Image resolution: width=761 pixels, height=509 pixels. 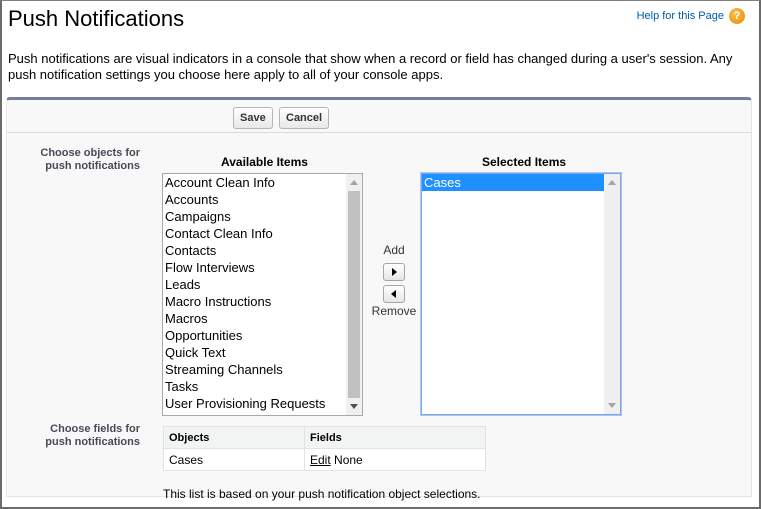 I want to click on list-option: Campaigns, so click(x=262, y=216).